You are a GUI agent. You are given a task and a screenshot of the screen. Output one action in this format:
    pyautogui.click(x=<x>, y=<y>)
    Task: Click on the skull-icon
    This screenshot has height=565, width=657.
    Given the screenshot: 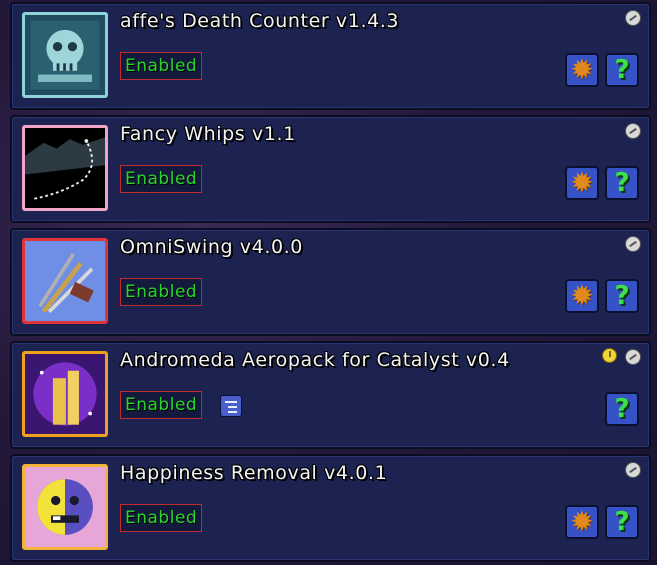 What is the action you would take?
    pyautogui.click(x=65, y=55)
    